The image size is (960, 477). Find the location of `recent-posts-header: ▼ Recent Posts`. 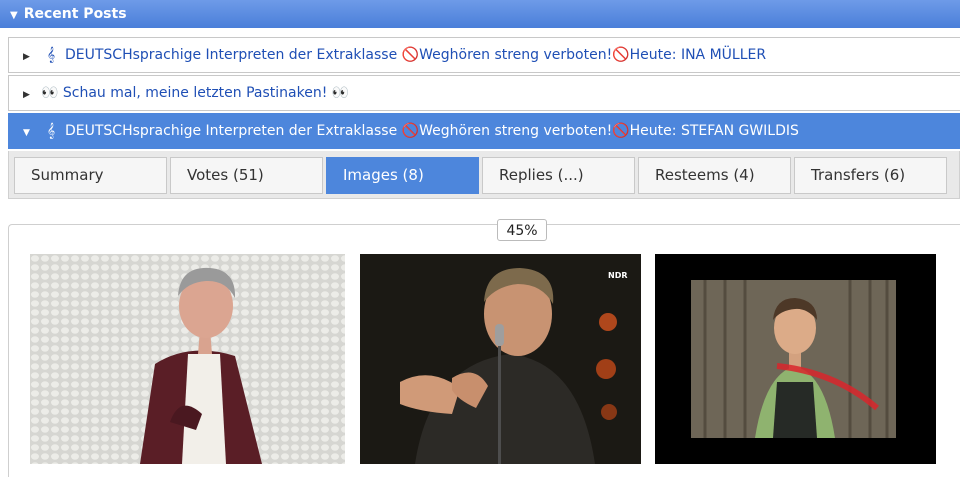

recent-posts-header: ▼ Recent Posts is located at coordinates (480, 14).